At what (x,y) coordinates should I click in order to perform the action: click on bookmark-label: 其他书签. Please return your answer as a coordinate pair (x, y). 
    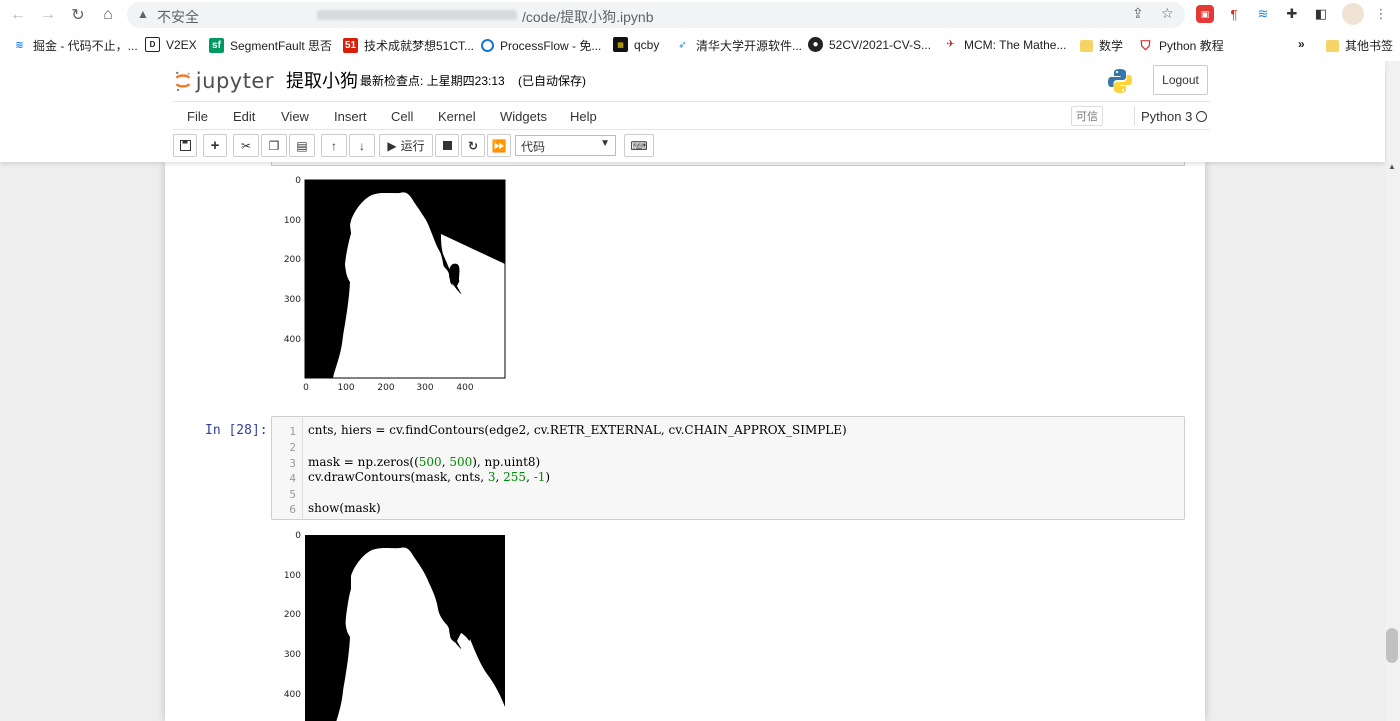
    Looking at the image, I should click on (1369, 46).